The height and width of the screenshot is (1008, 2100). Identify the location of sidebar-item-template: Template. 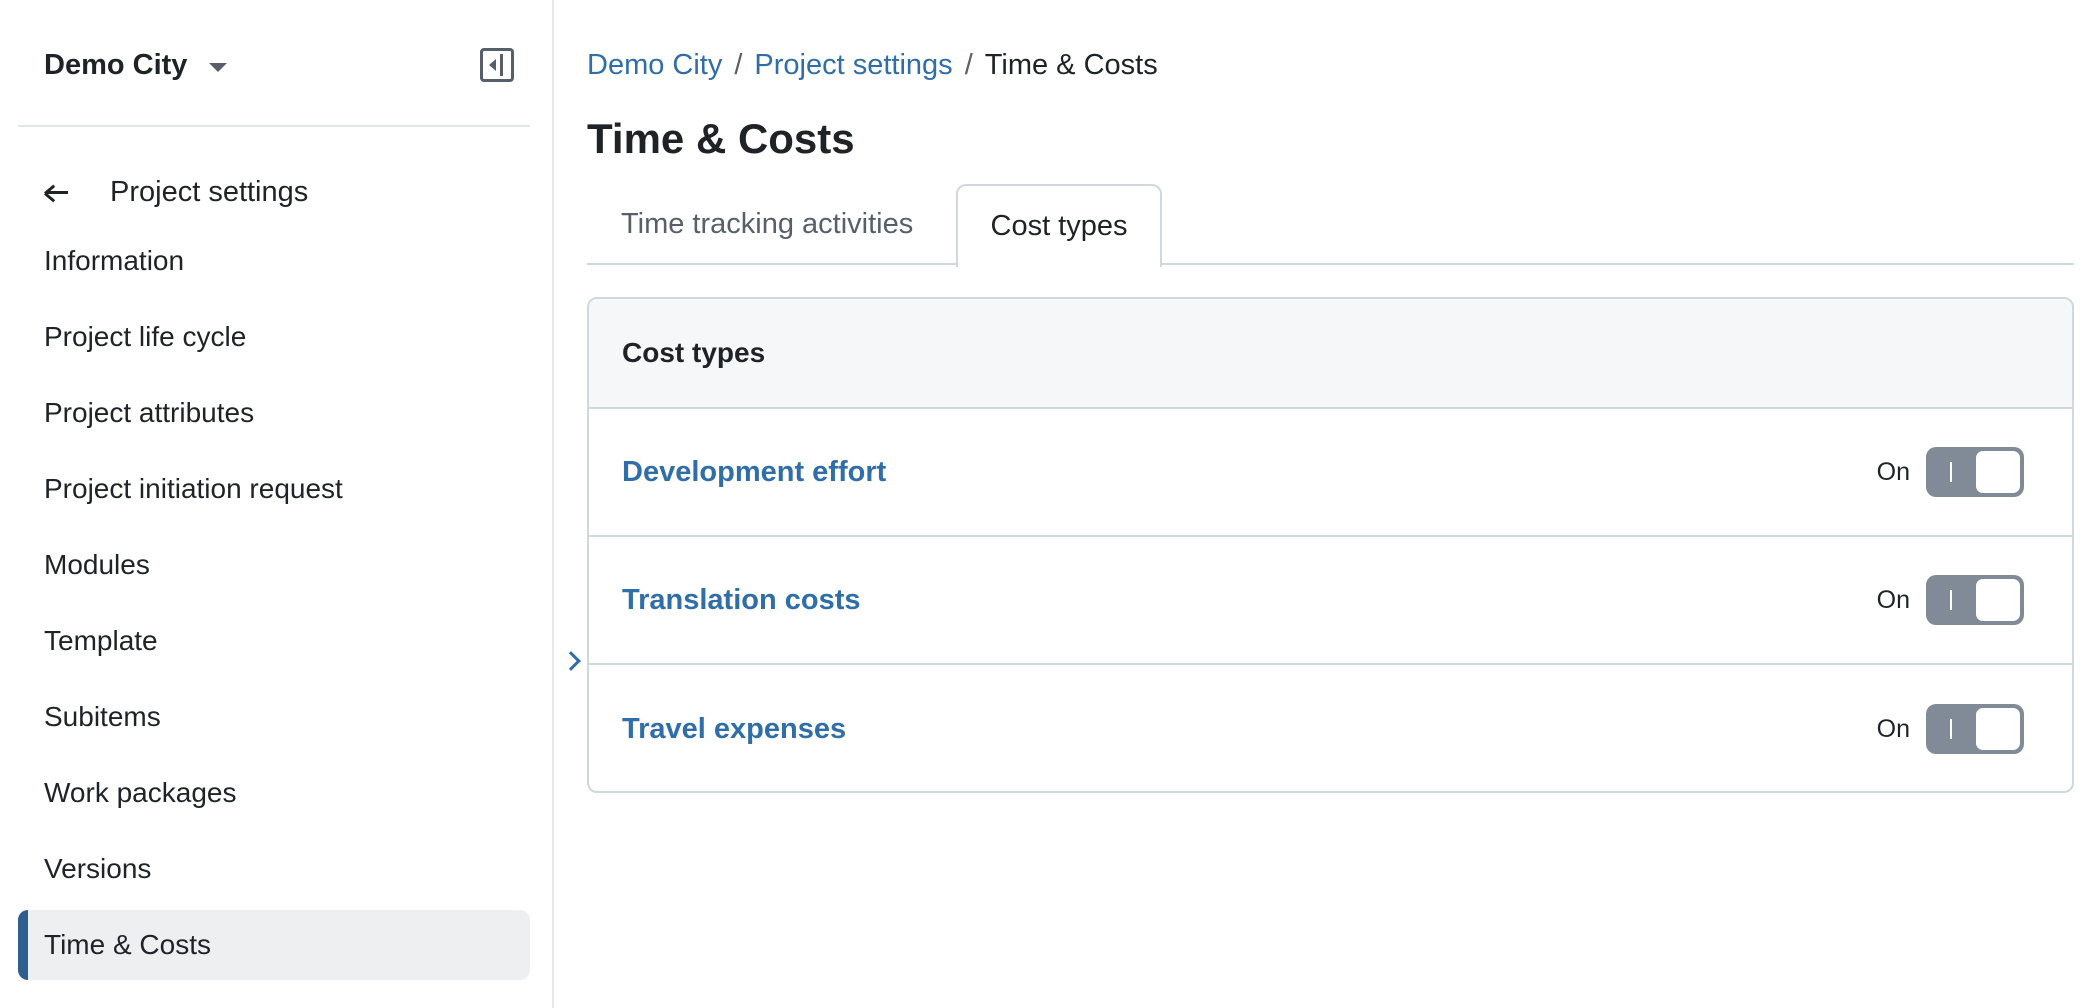
(274, 641).